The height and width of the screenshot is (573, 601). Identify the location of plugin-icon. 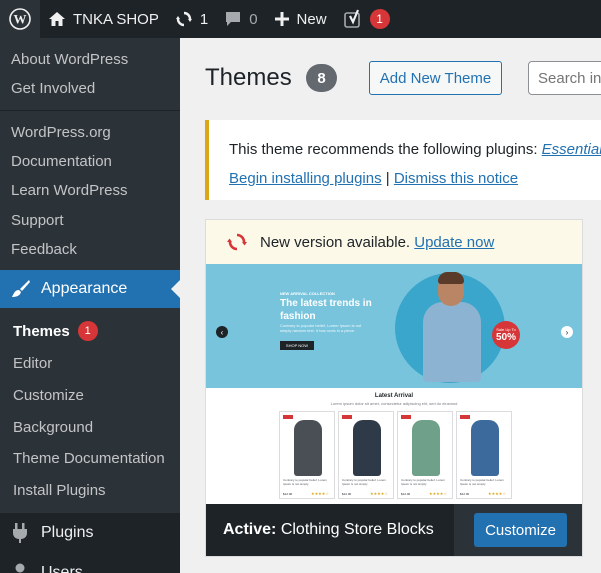
(20, 533).